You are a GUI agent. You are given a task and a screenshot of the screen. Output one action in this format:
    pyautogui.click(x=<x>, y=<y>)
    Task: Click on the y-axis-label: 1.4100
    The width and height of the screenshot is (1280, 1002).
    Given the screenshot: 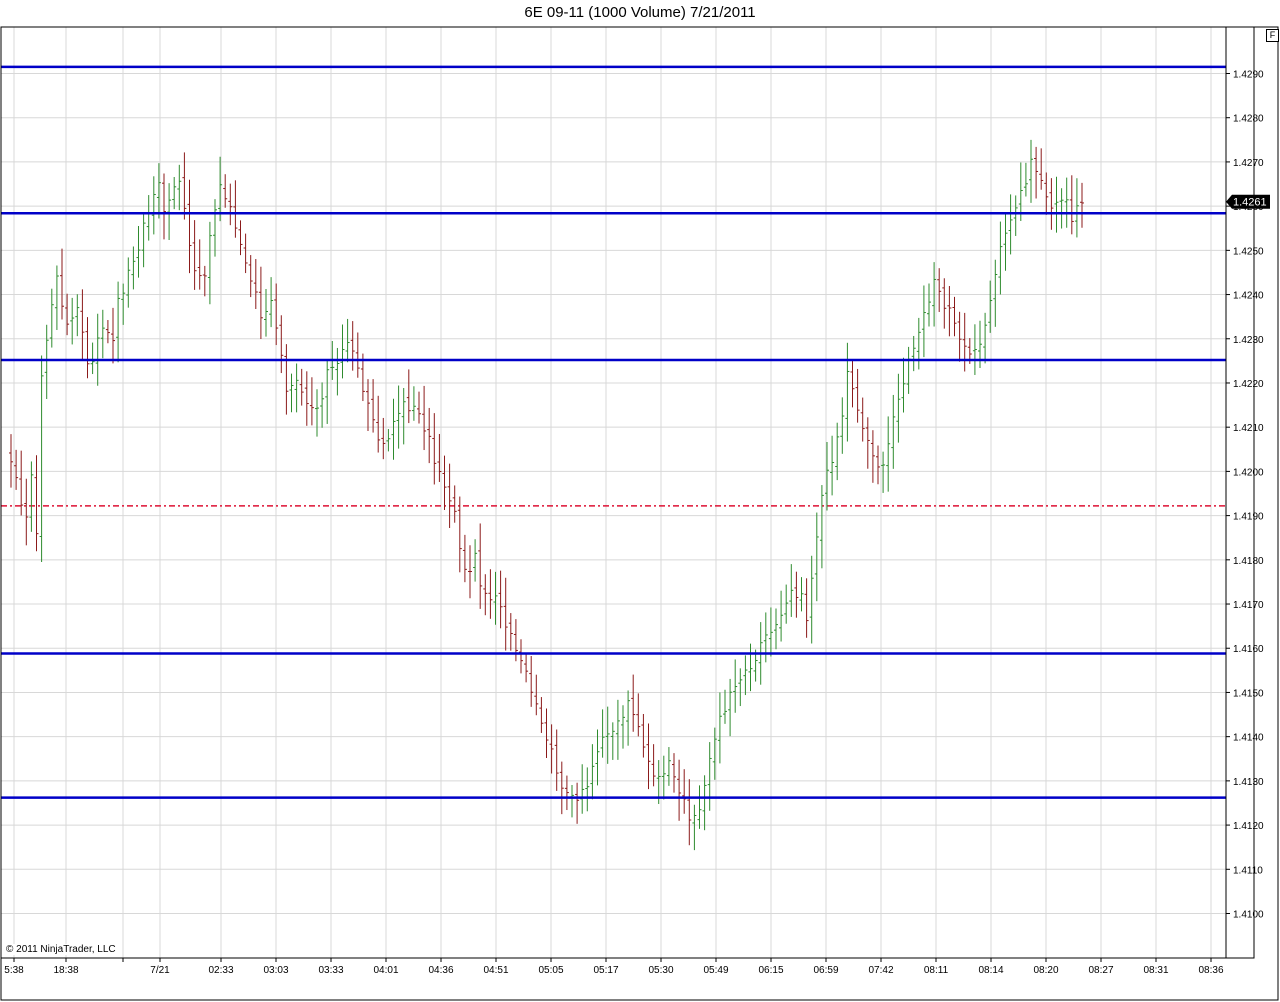 What is the action you would take?
    pyautogui.click(x=1248, y=915)
    